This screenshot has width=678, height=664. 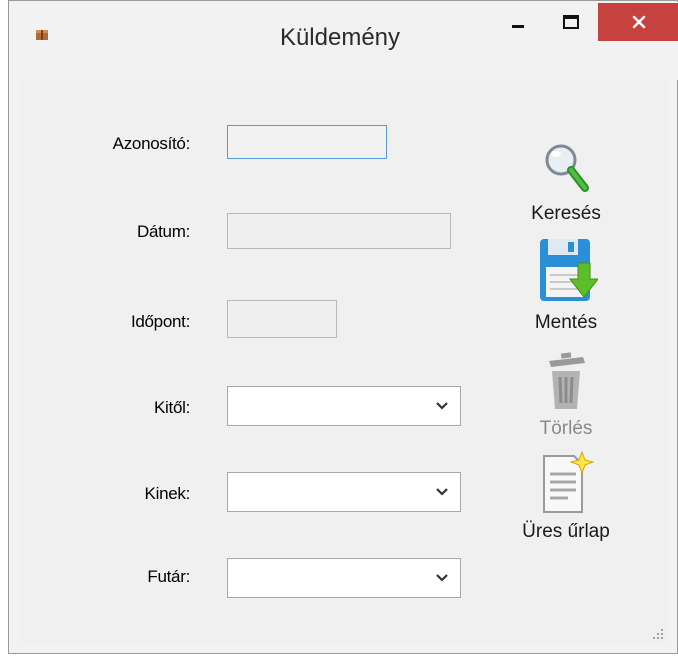 I want to click on close-button, so click(x=638, y=22).